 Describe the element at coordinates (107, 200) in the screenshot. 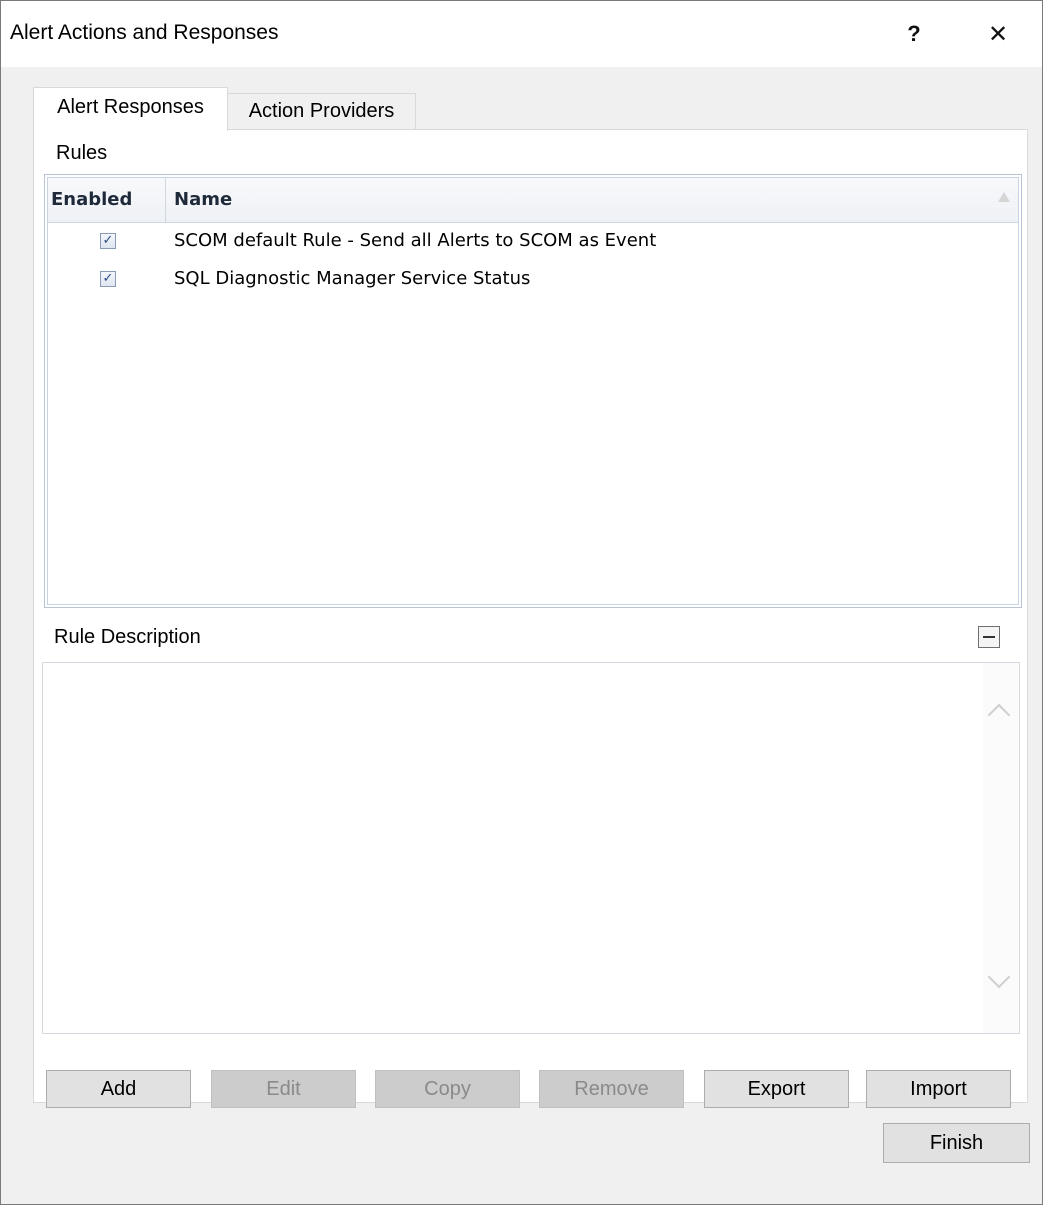

I see `column-header-enabled: Enabled` at that location.